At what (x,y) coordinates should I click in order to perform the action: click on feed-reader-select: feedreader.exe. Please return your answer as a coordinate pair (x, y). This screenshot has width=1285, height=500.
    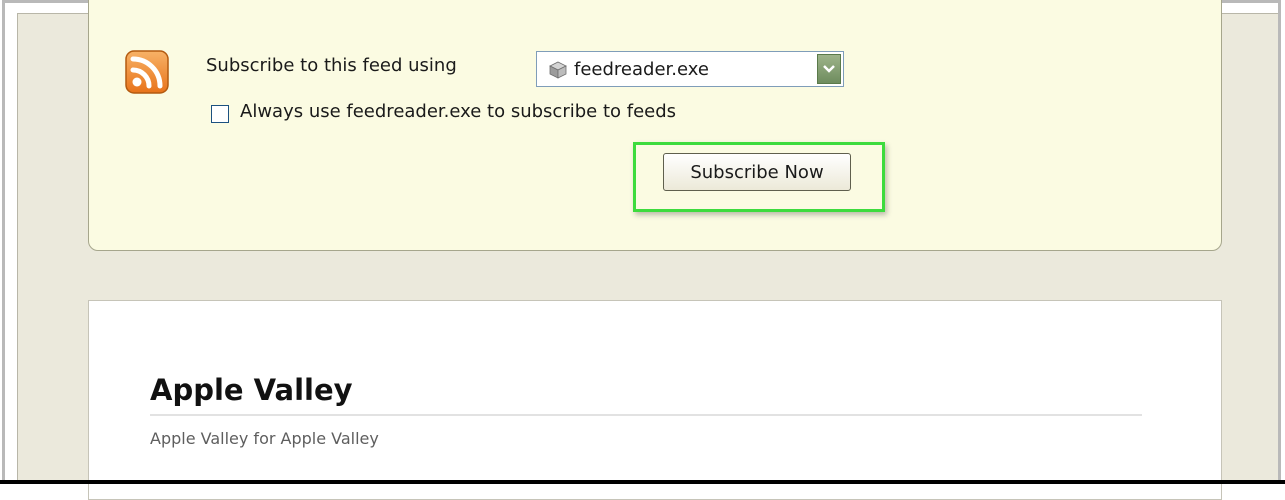
    Looking at the image, I should click on (690, 69).